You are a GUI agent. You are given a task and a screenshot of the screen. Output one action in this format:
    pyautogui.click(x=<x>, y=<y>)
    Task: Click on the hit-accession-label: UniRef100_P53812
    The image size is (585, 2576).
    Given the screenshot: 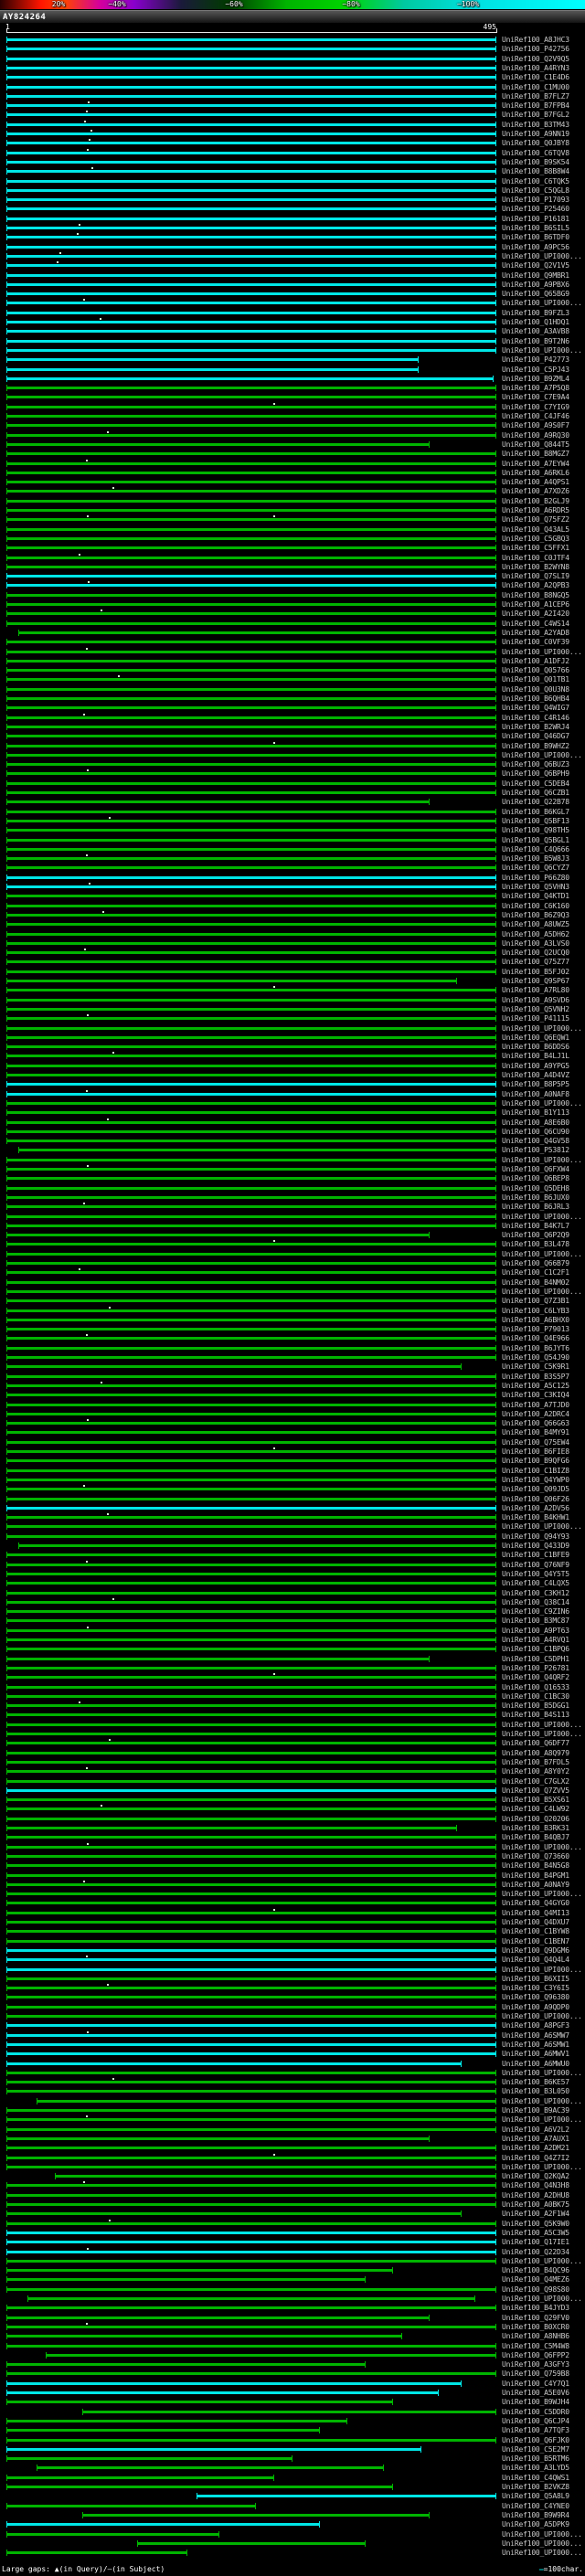 What is the action you would take?
    pyautogui.click(x=536, y=1150)
    